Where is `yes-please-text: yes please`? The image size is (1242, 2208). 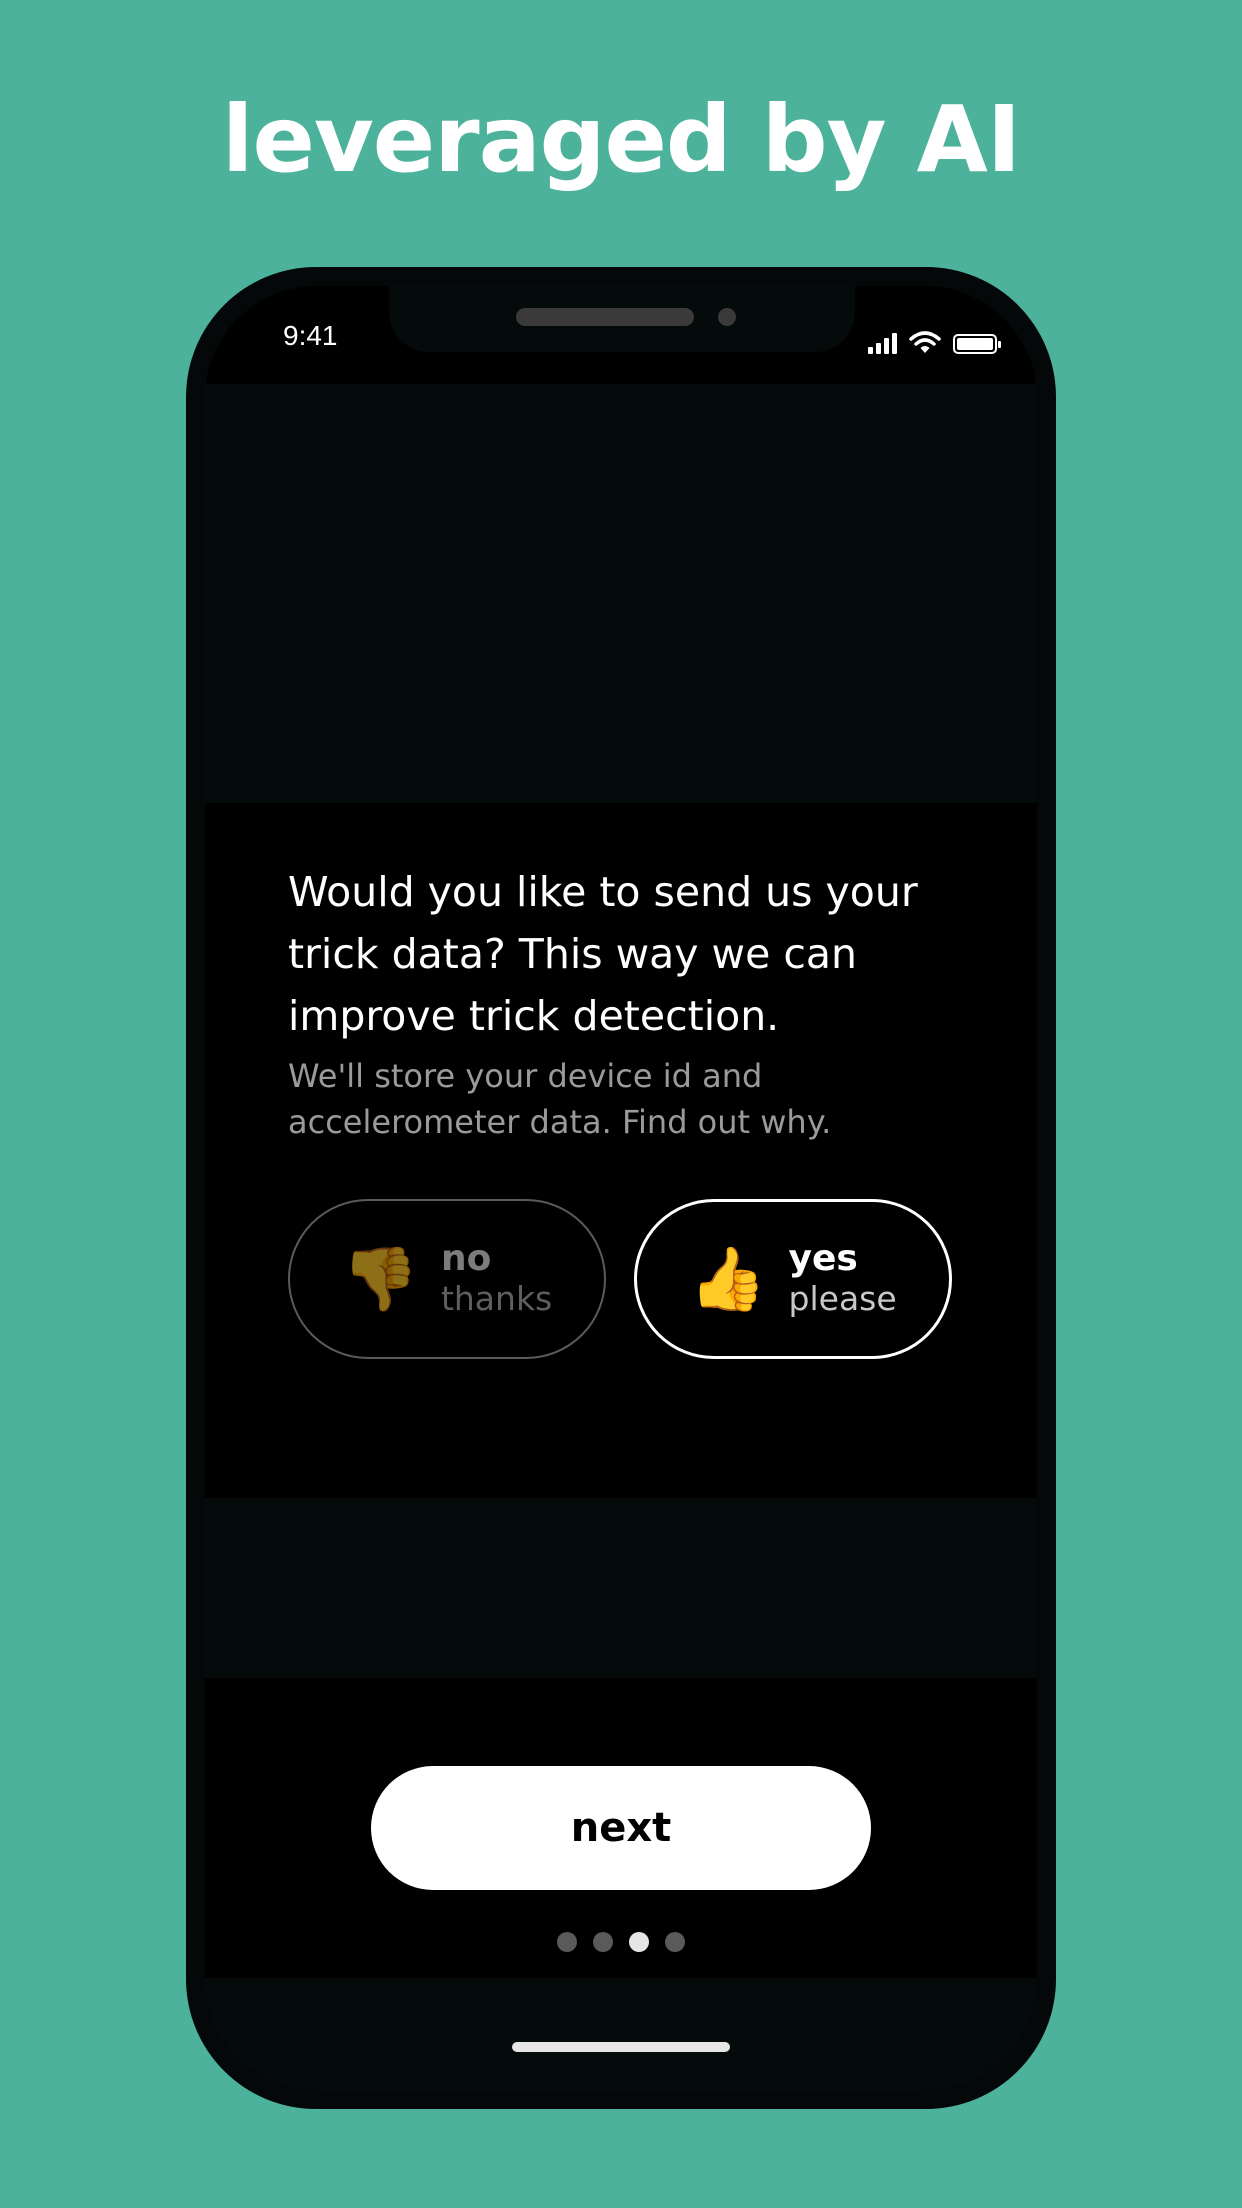 yes-please-text: yes please is located at coordinates (843, 1279).